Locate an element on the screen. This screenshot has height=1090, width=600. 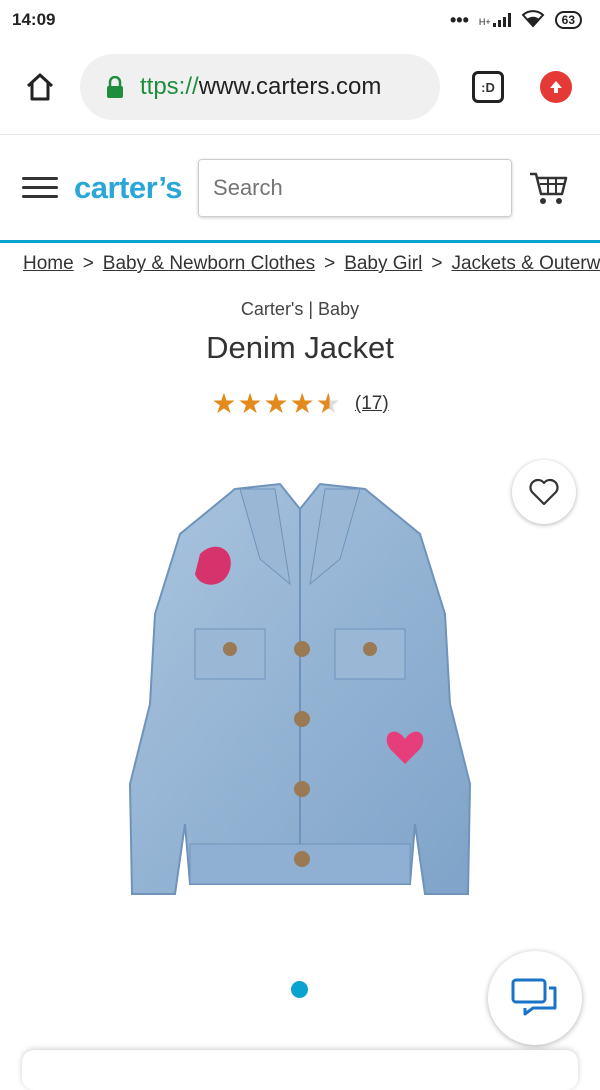
carousel-dot is located at coordinates (299, 989).